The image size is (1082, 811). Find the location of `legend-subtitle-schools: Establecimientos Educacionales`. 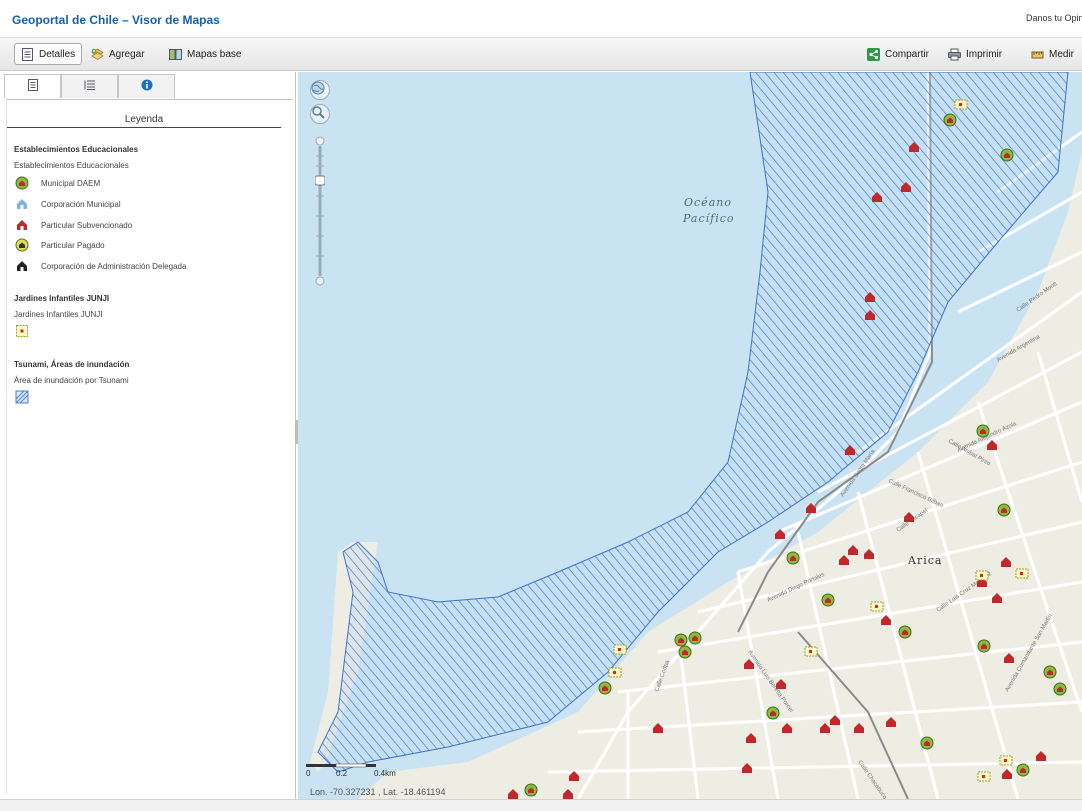

legend-subtitle-schools: Establecimientos Educacionales is located at coordinates (71, 165).